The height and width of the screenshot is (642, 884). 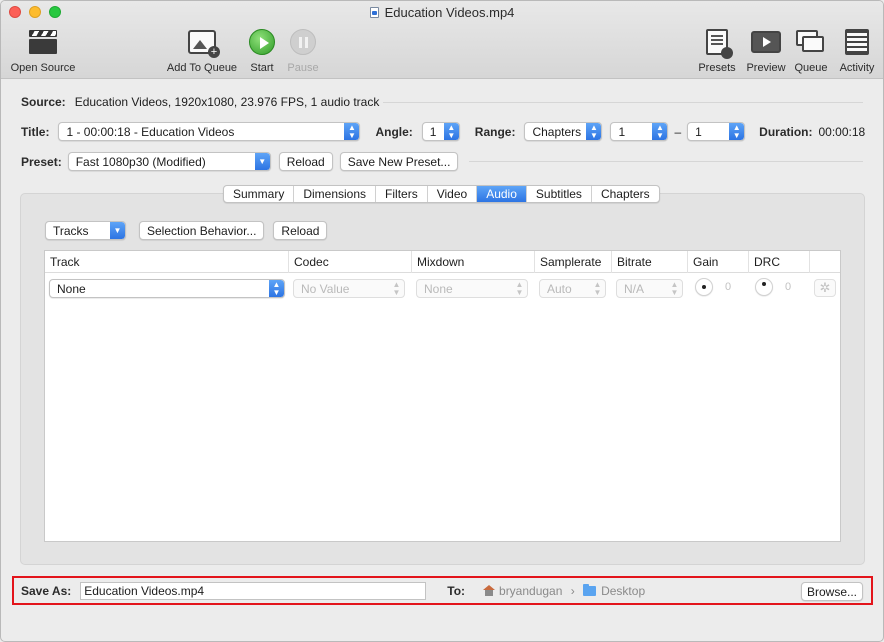 I want to click on queue-button: Queue, so click(x=811, y=50).